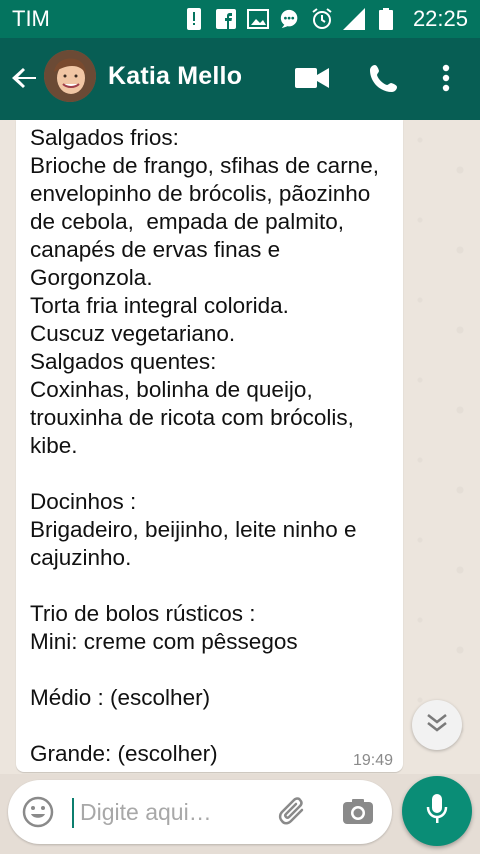 This screenshot has height=854, width=480. Describe the element at coordinates (170, 812) in the screenshot. I see `message-input` at that location.